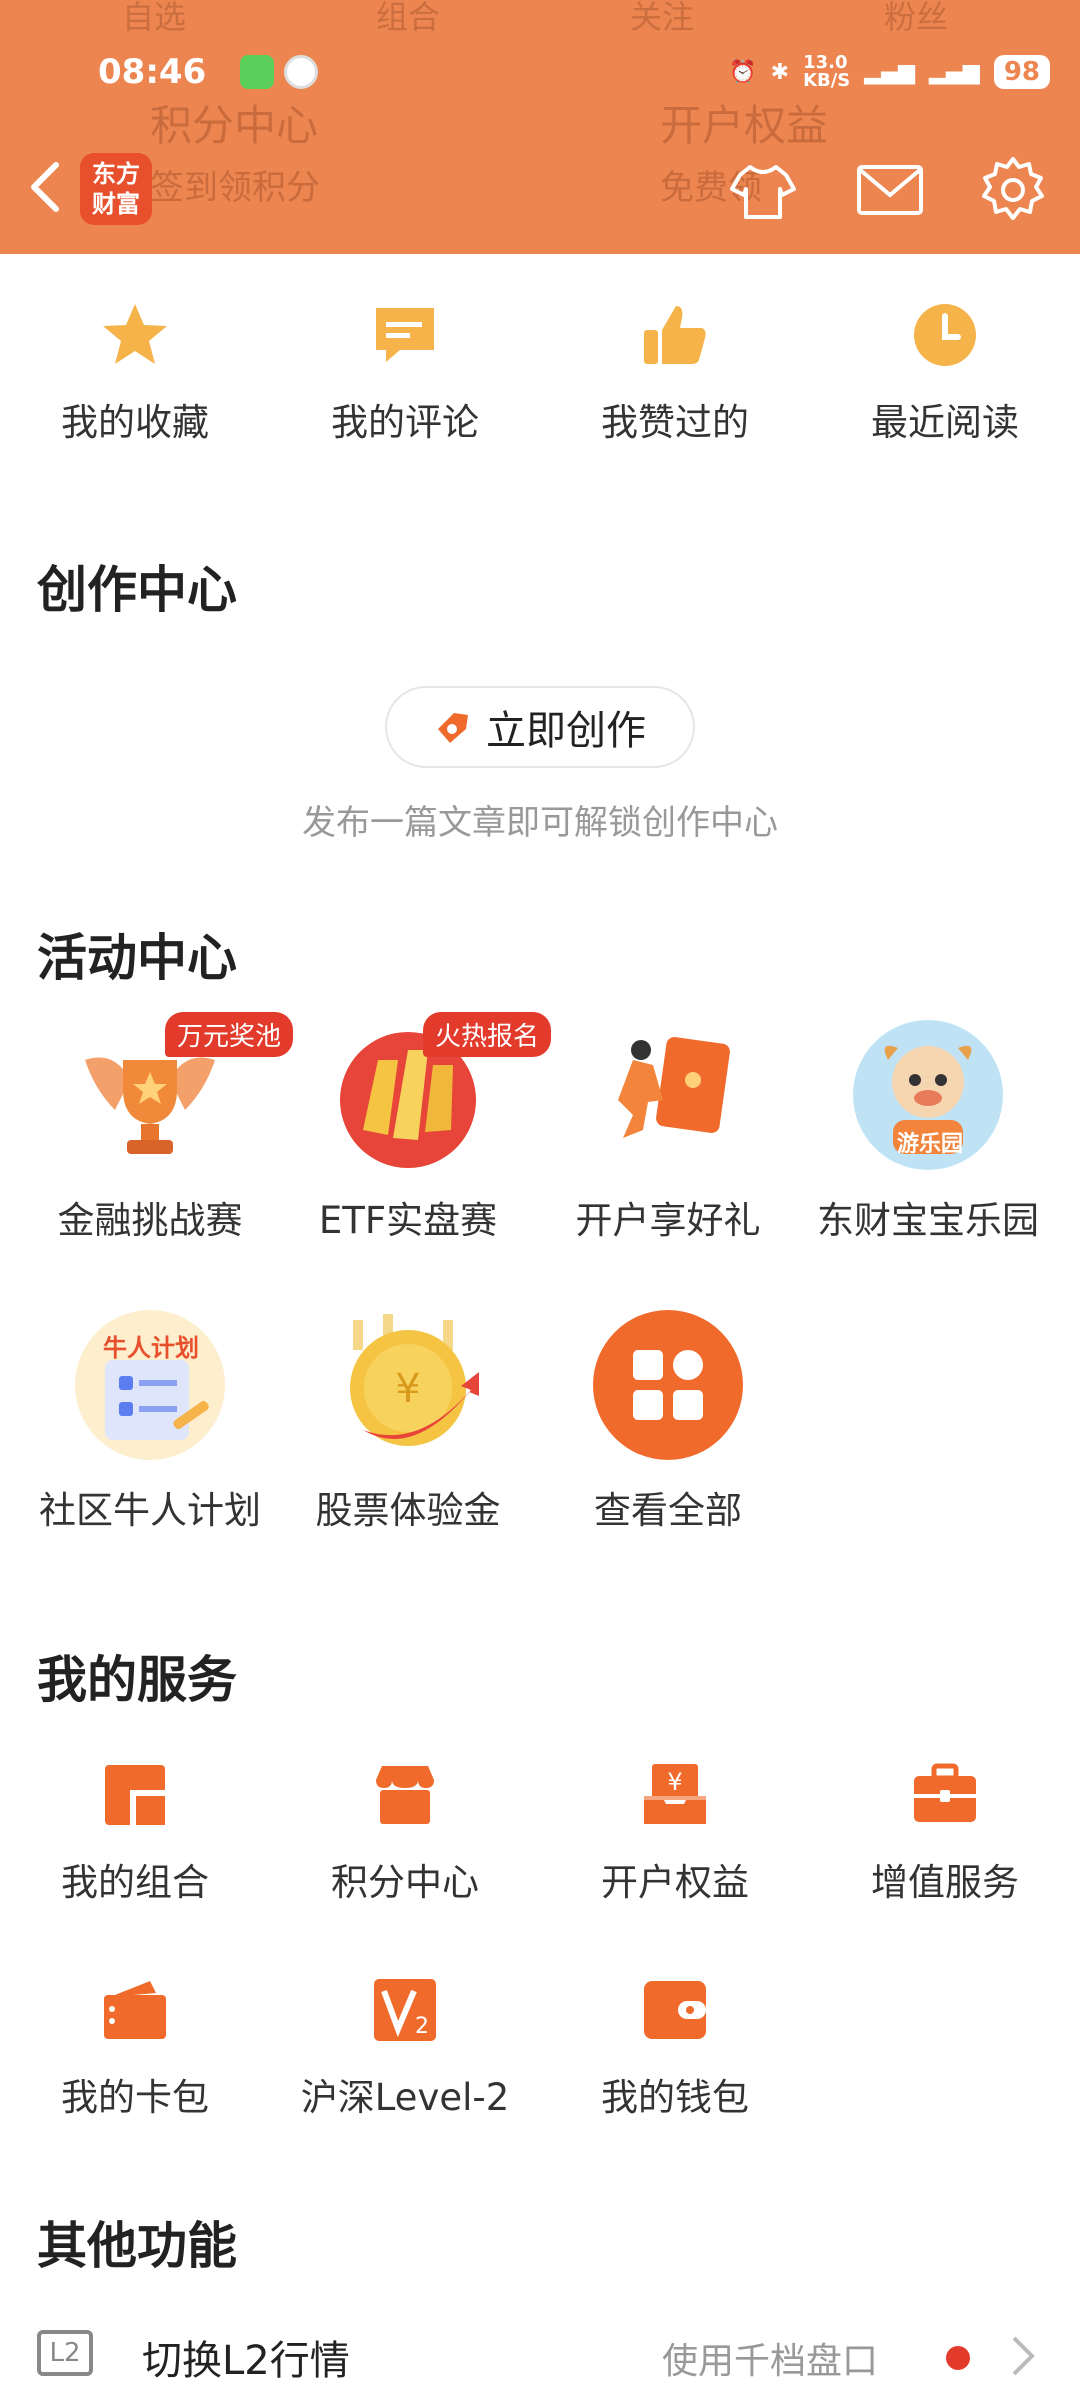 The height and width of the screenshot is (2386, 1080). Describe the element at coordinates (744, 125) in the screenshot. I see `bg-card-title: 开户权益` at that location.